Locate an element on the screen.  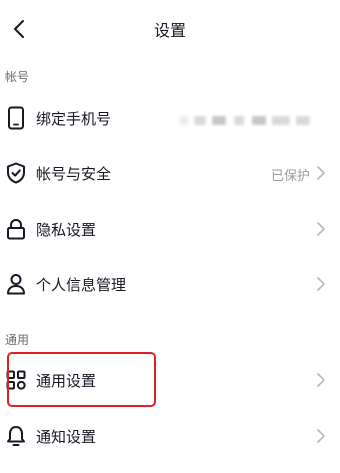
settings-row-personal-info: 个人信息管理 is located at coordinates (170, 284).